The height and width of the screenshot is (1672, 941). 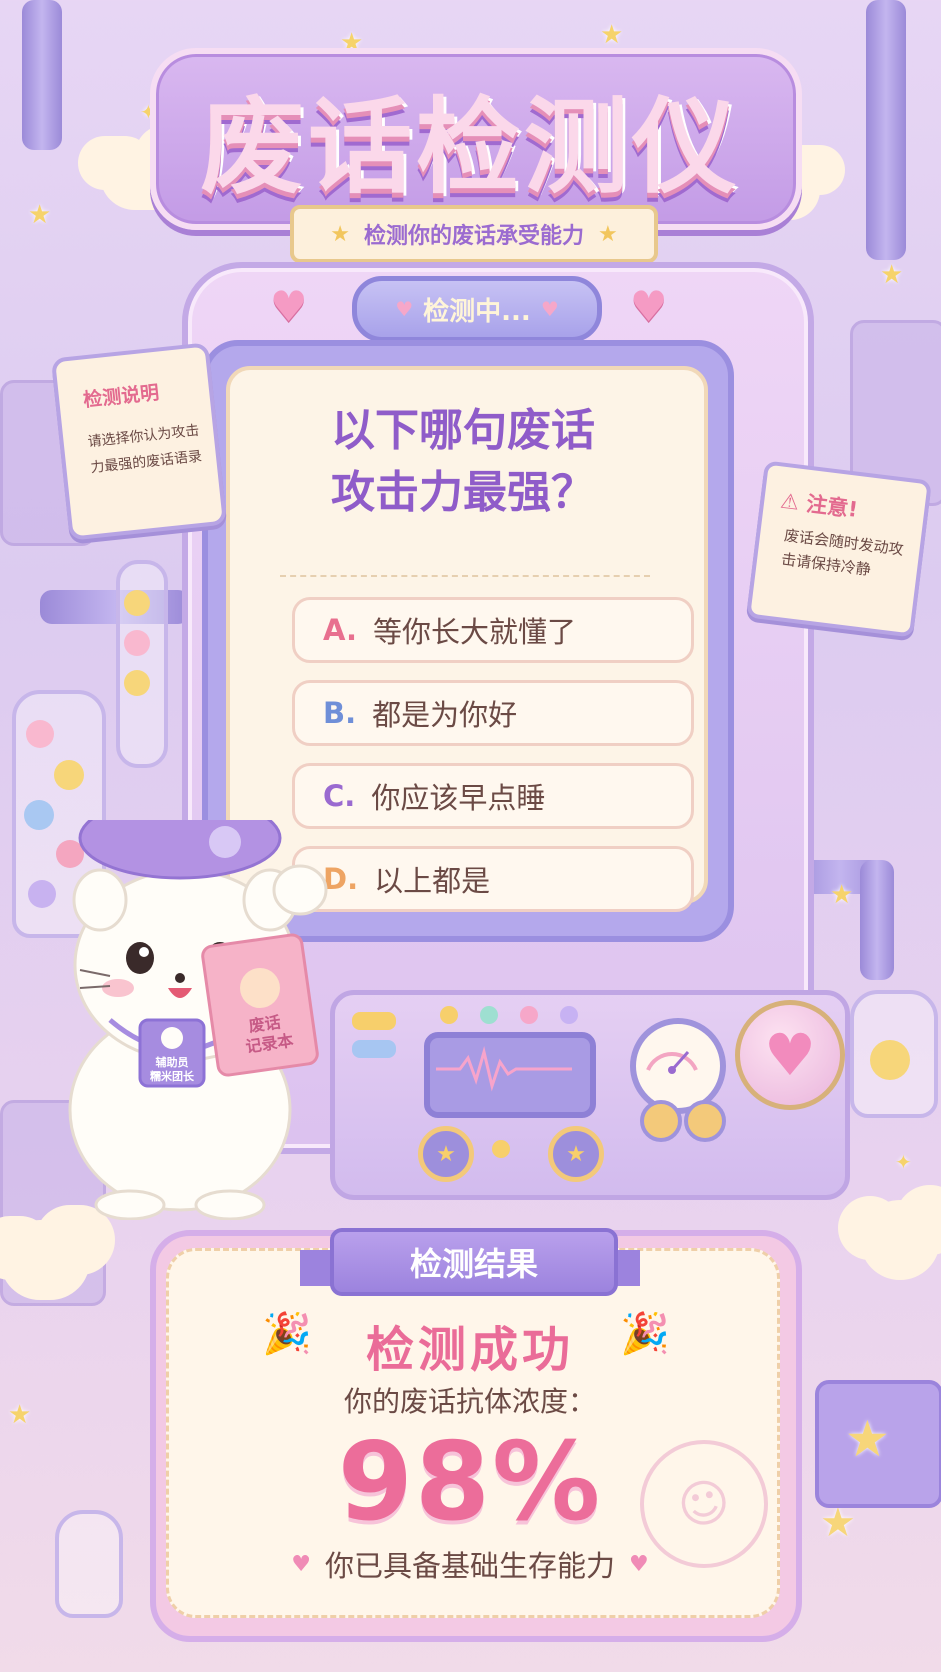 I want to click on option-text: 等你长大就懂了, so click(x=475, y=632).